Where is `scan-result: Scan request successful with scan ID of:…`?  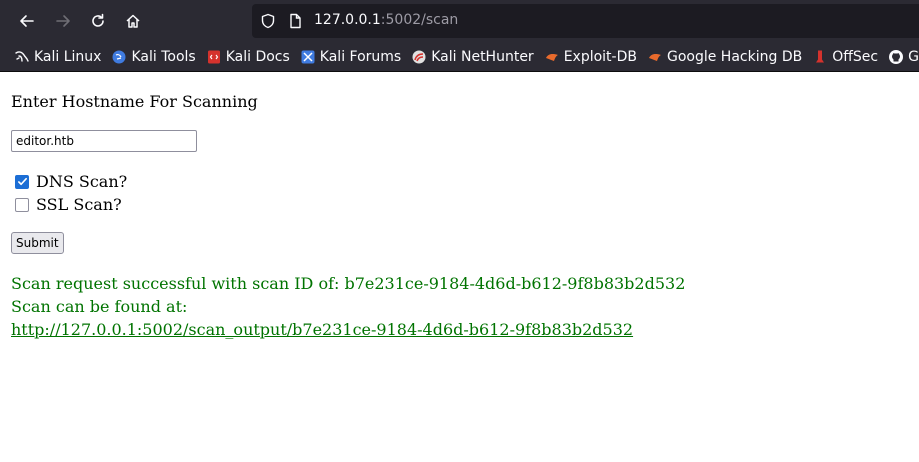 scan-result: Scan request successful with scan ID of:… is located at coordinates (348, 306).